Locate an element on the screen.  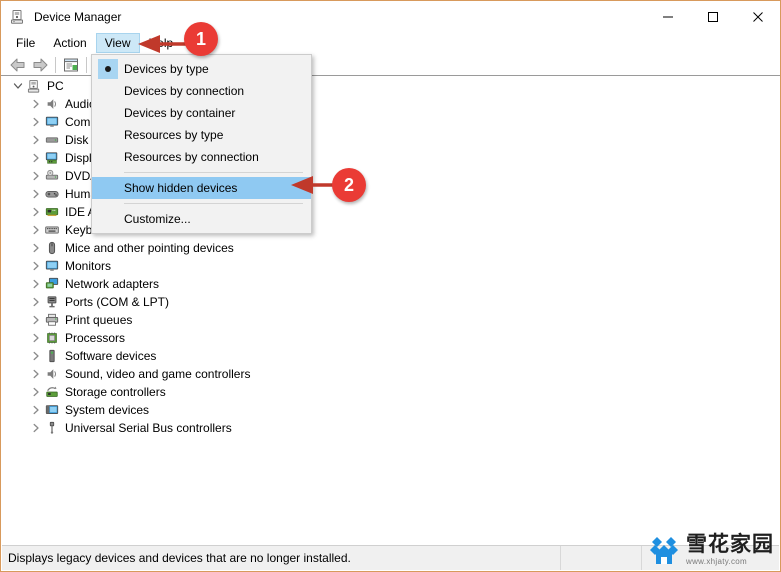
tree-item-label: System devices is located at coordinates (107, 410).